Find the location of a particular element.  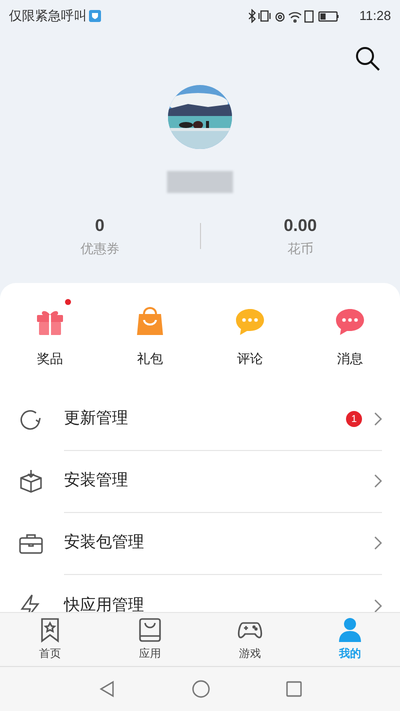

count-badge: 1 is located at coordinates (354, 419).